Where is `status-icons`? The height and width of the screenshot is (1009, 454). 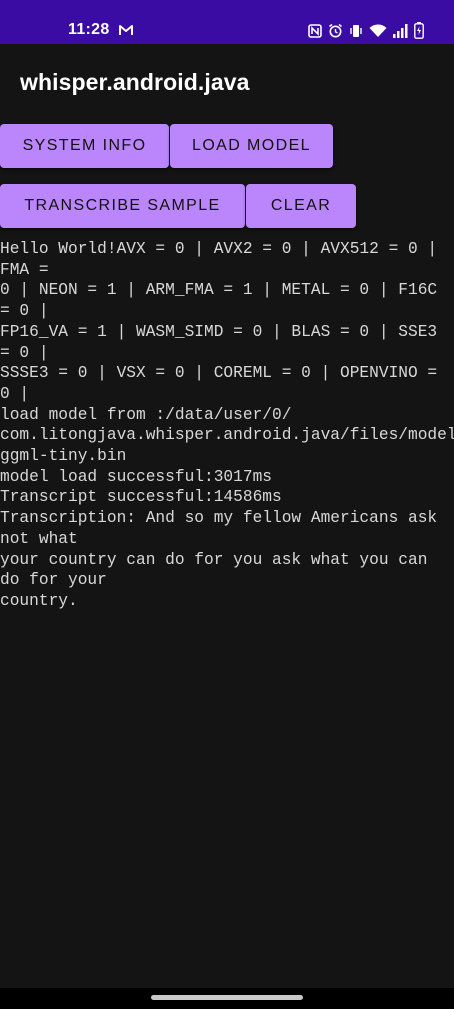 status-icons is located at coordinates (366, 30).